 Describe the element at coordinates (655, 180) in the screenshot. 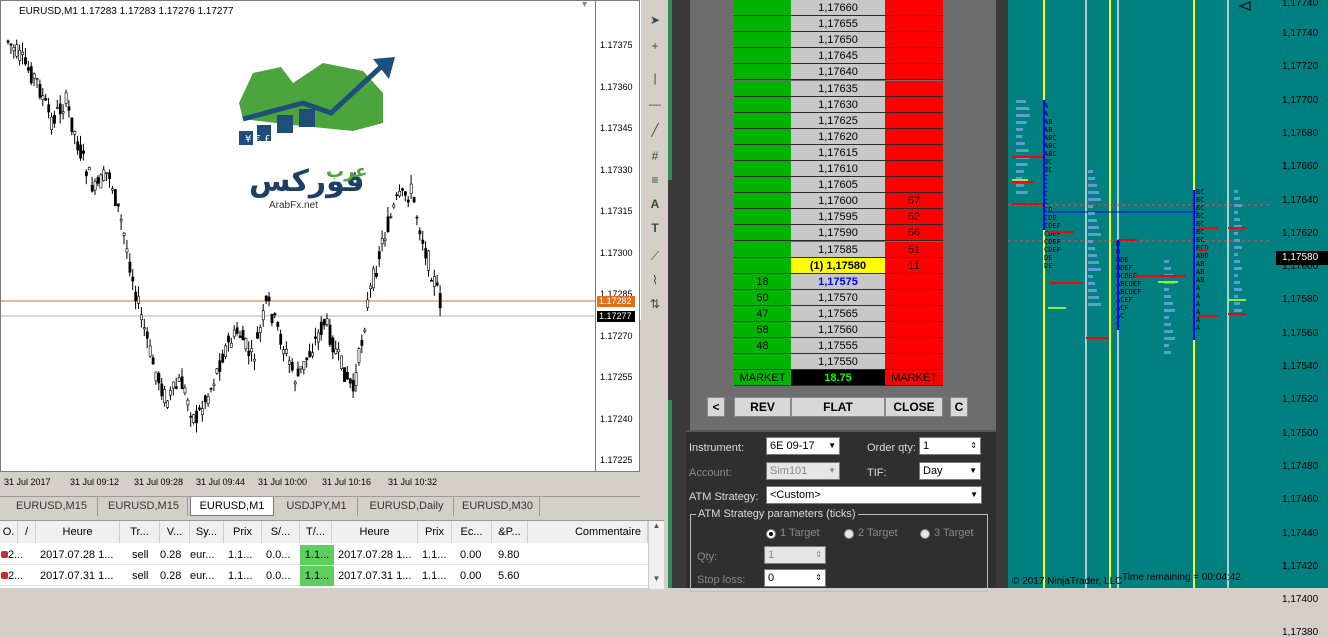

I see `fibo-icon: ≡` at that location.